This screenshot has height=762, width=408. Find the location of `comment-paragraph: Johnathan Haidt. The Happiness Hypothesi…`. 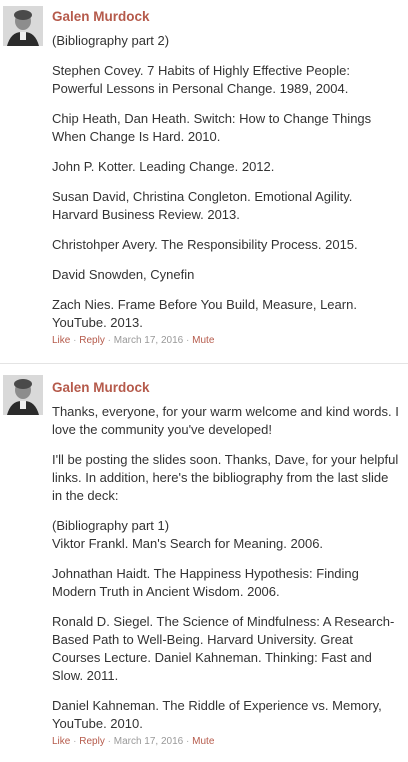

comment-paragraph: Johnathan Haidt. The Happiness Hypothesi… is located at coordinates (205, 582).